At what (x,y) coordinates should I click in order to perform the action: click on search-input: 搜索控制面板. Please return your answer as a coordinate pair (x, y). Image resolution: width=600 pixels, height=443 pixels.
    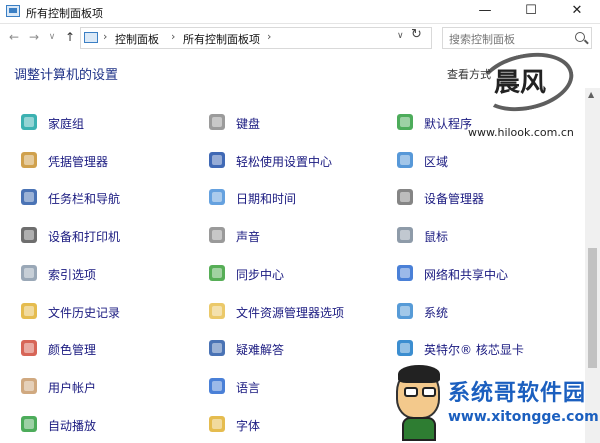
    Looking at the image, I should click on (482, 39).